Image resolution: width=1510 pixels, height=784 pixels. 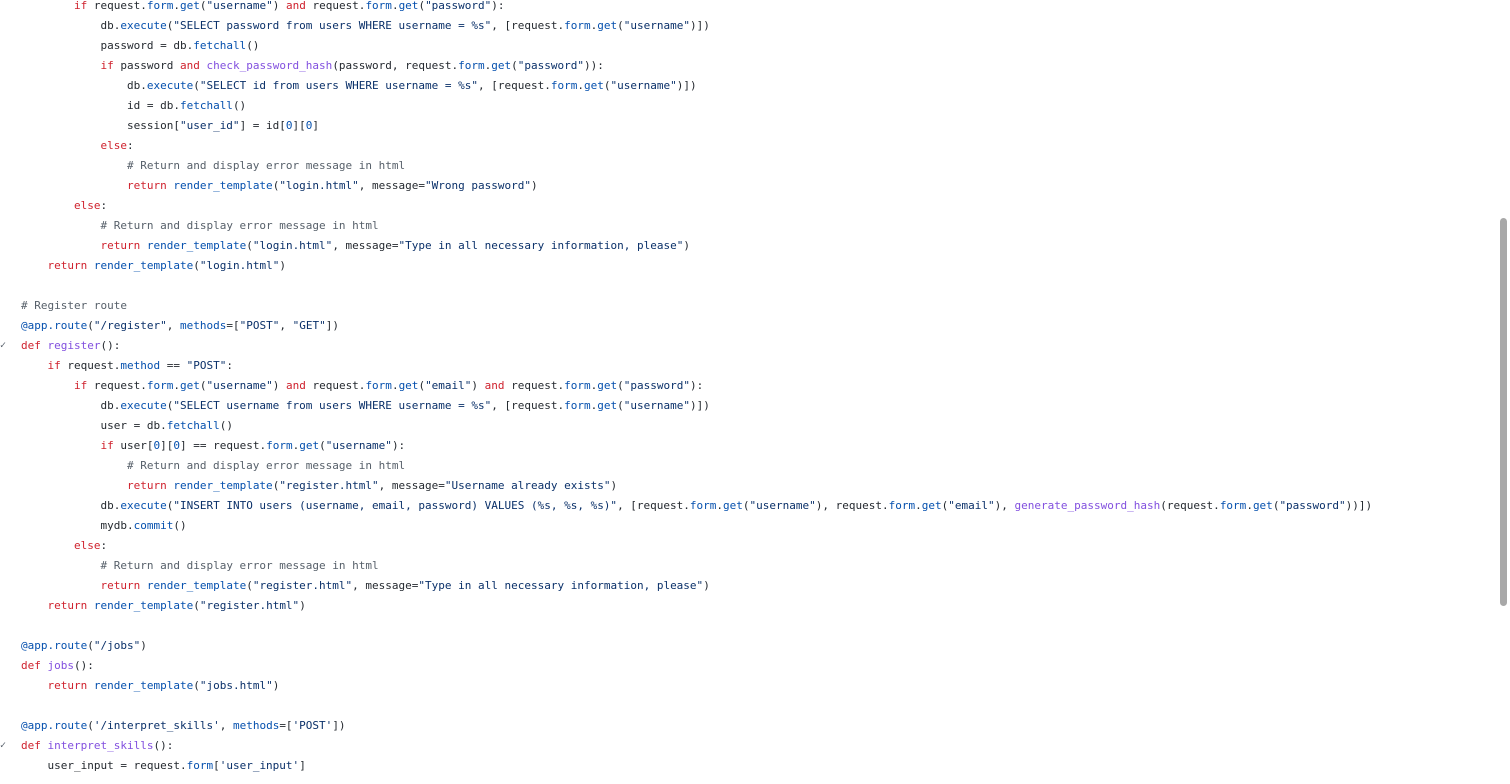 What do you see at coordinates (153, 125) in the screenshot?
I see `code-token: session[` at bounding box center [153, 125].